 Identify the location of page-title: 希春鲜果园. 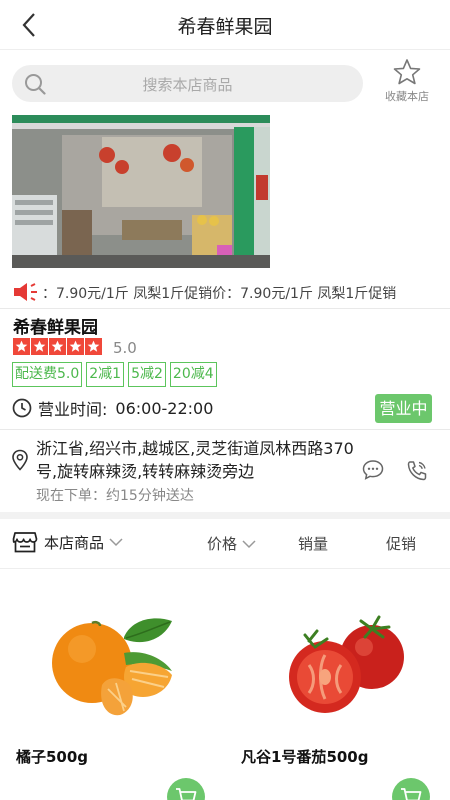
(225, 27).